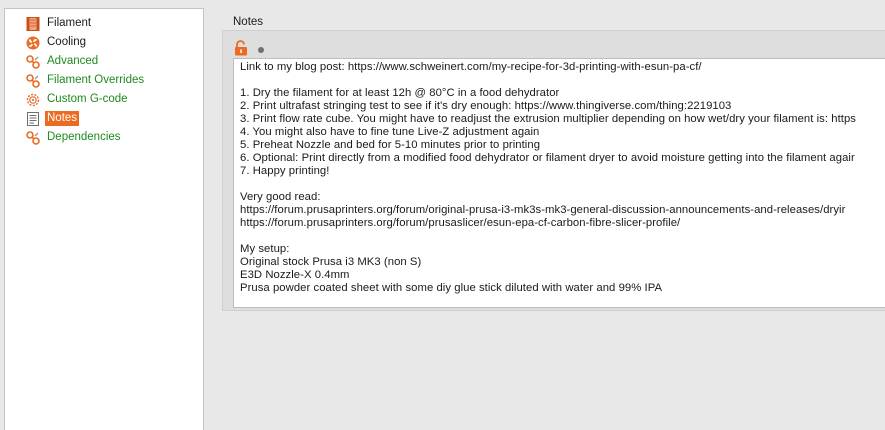 The height and width of the screenshot is (430, 885). Describe the element at coordinates (96, 80) in the screenshot. I see `sidebar-item-label: Filament Overrides` at that location.